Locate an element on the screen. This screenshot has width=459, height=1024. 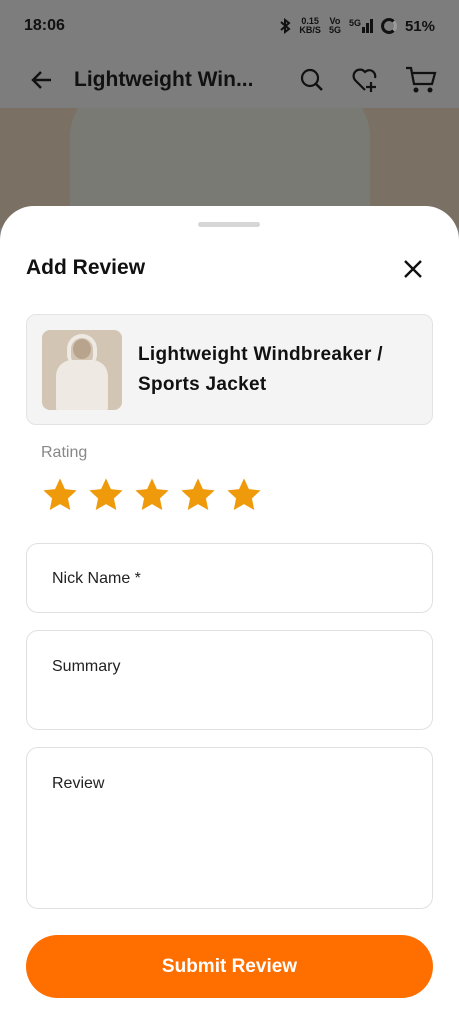
close-button is located at coordinates (413, 269).